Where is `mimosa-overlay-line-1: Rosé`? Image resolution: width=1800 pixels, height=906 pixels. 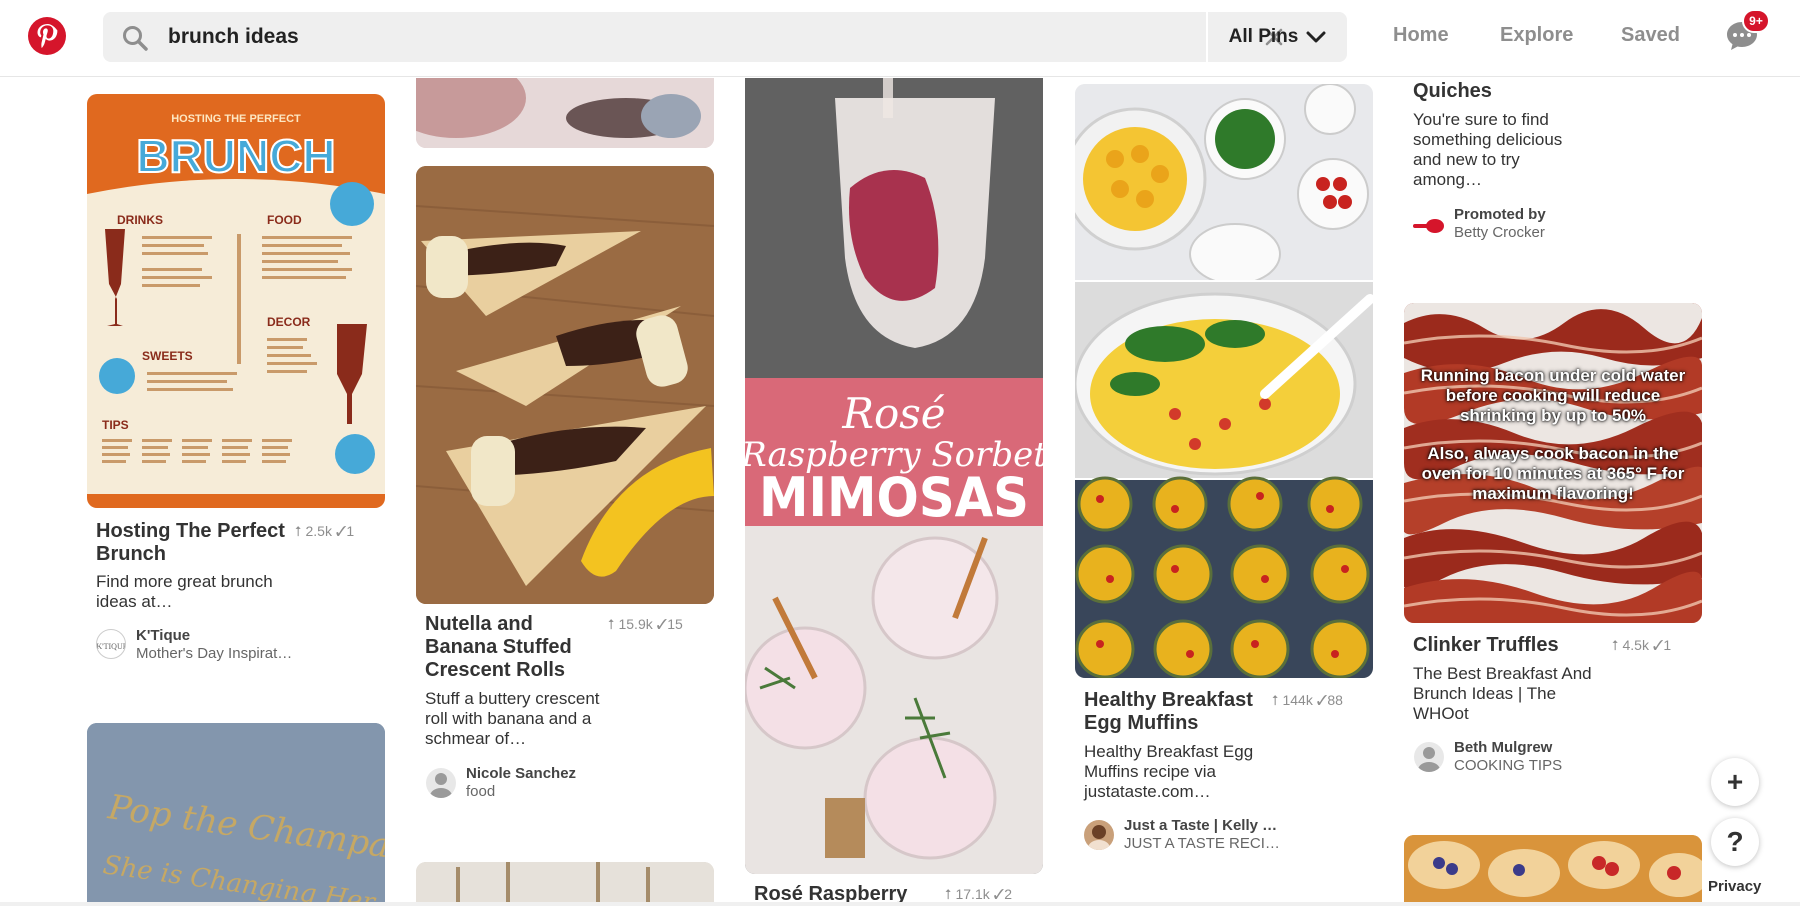
mimosa-overlay-line-1: Rosé is located at coordinates (893, 413).